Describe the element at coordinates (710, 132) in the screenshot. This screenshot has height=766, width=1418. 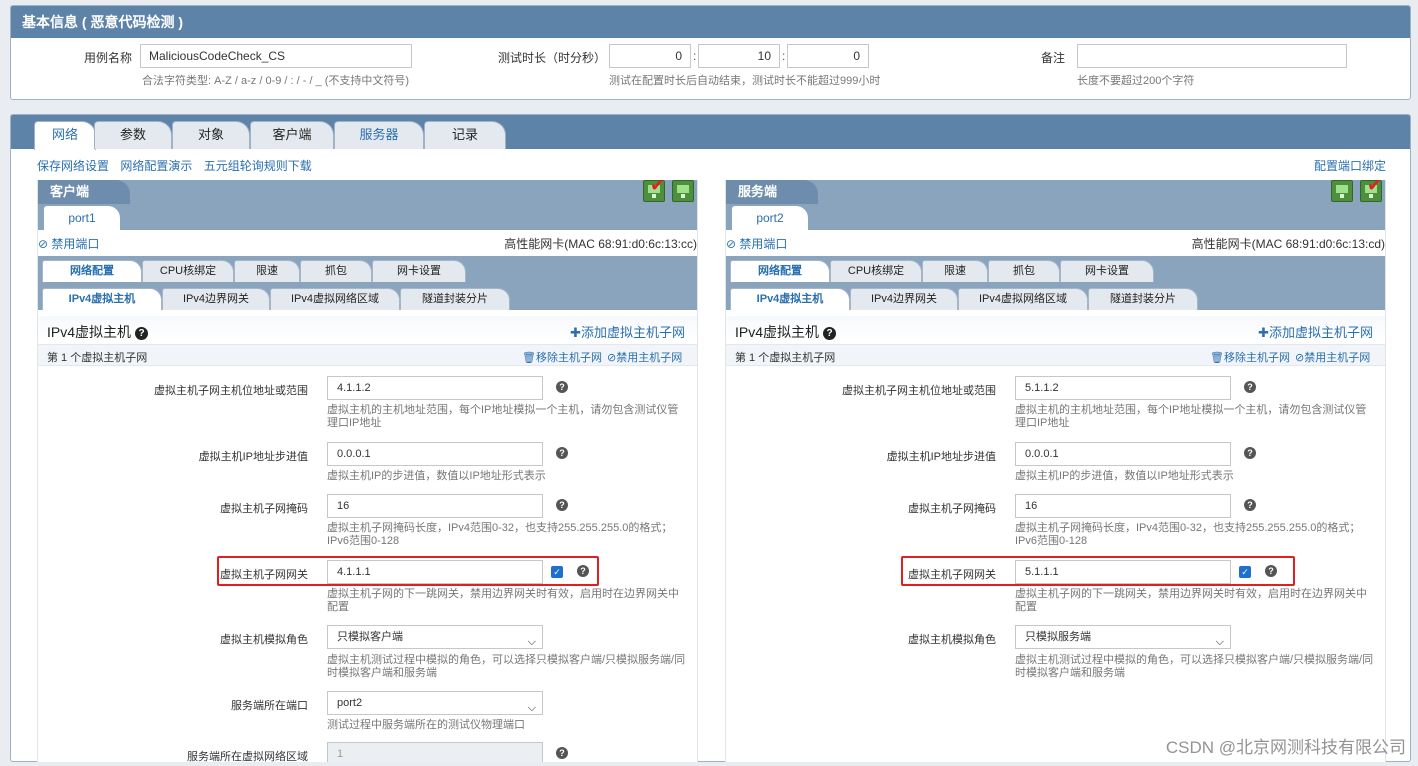
I see `main-tab-bar: 网络 参数 对象 客户端 服务器 记录` at that location.